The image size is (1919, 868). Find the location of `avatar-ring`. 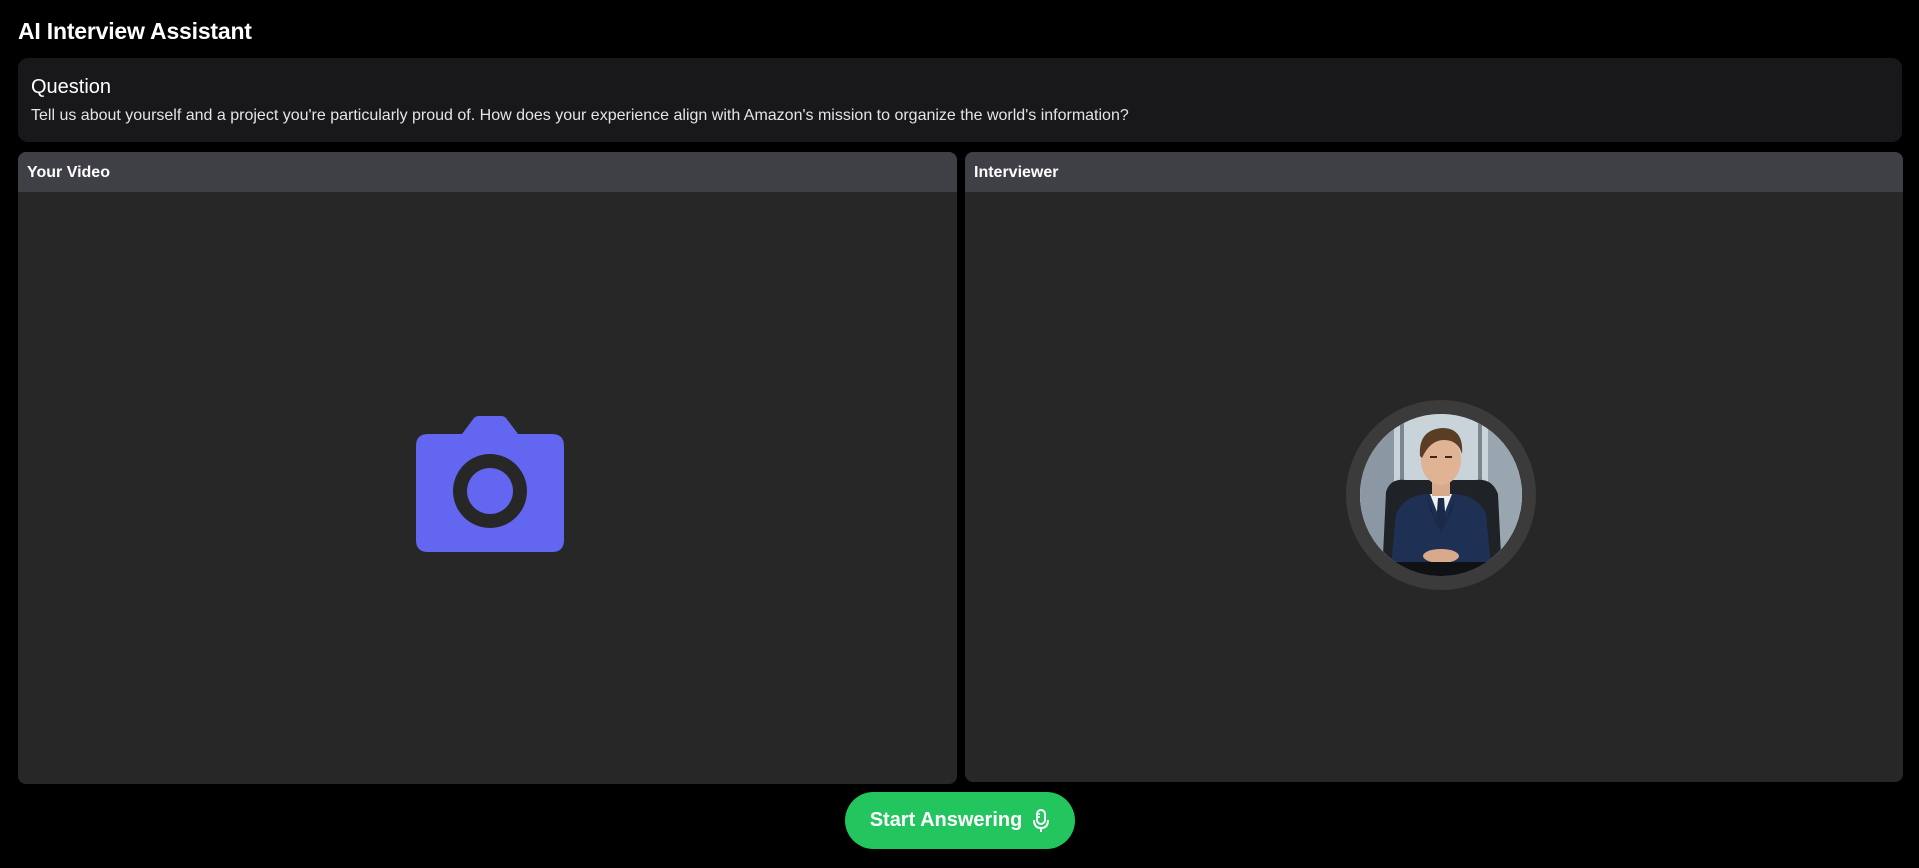

avatar-ring is located at coordinates (1441, 495).